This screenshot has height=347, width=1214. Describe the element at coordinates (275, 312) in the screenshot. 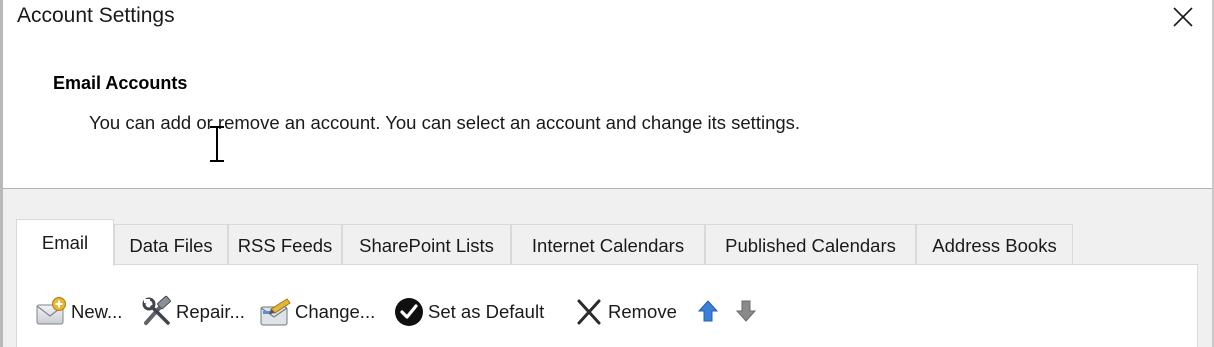

I see `change-account-icon` at that location.